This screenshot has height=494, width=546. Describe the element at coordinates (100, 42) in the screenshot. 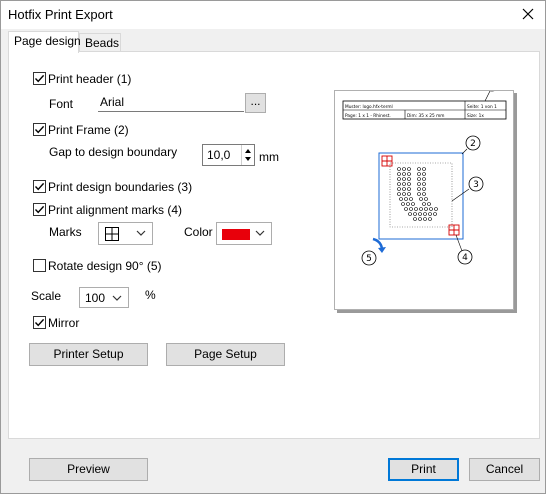

I see `tab-beads: Beads` at that location.